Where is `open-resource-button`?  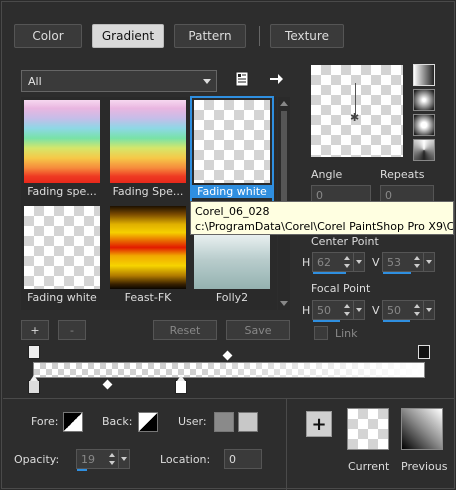 open-resource-button is located at coordinates (276, 79).